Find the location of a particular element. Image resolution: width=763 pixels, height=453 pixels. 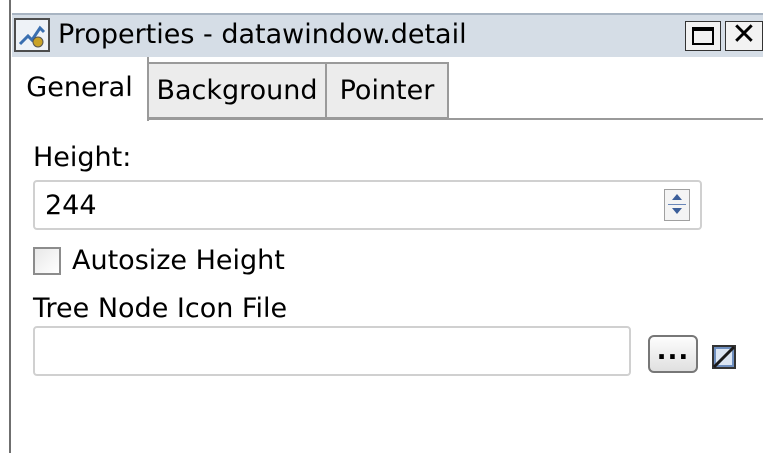

window-left-border is located at coordinates (5, 226).